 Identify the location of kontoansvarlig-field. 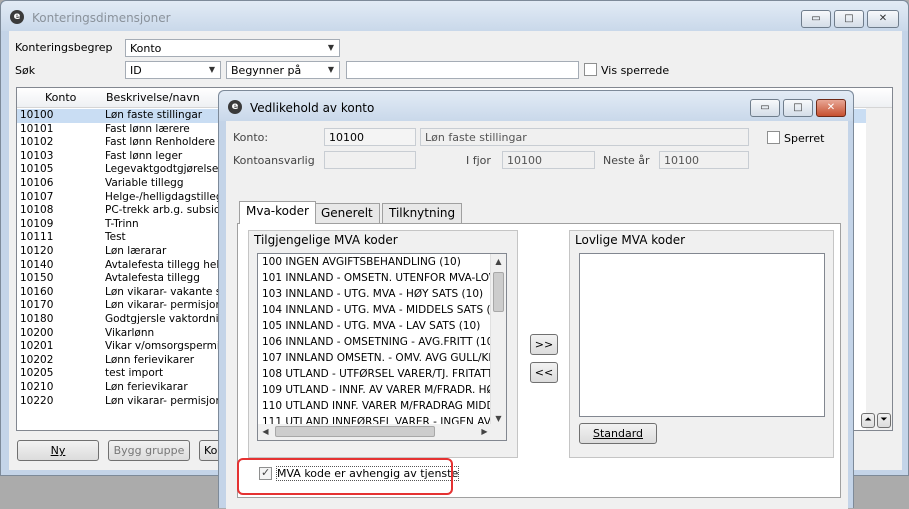
(370, 160).